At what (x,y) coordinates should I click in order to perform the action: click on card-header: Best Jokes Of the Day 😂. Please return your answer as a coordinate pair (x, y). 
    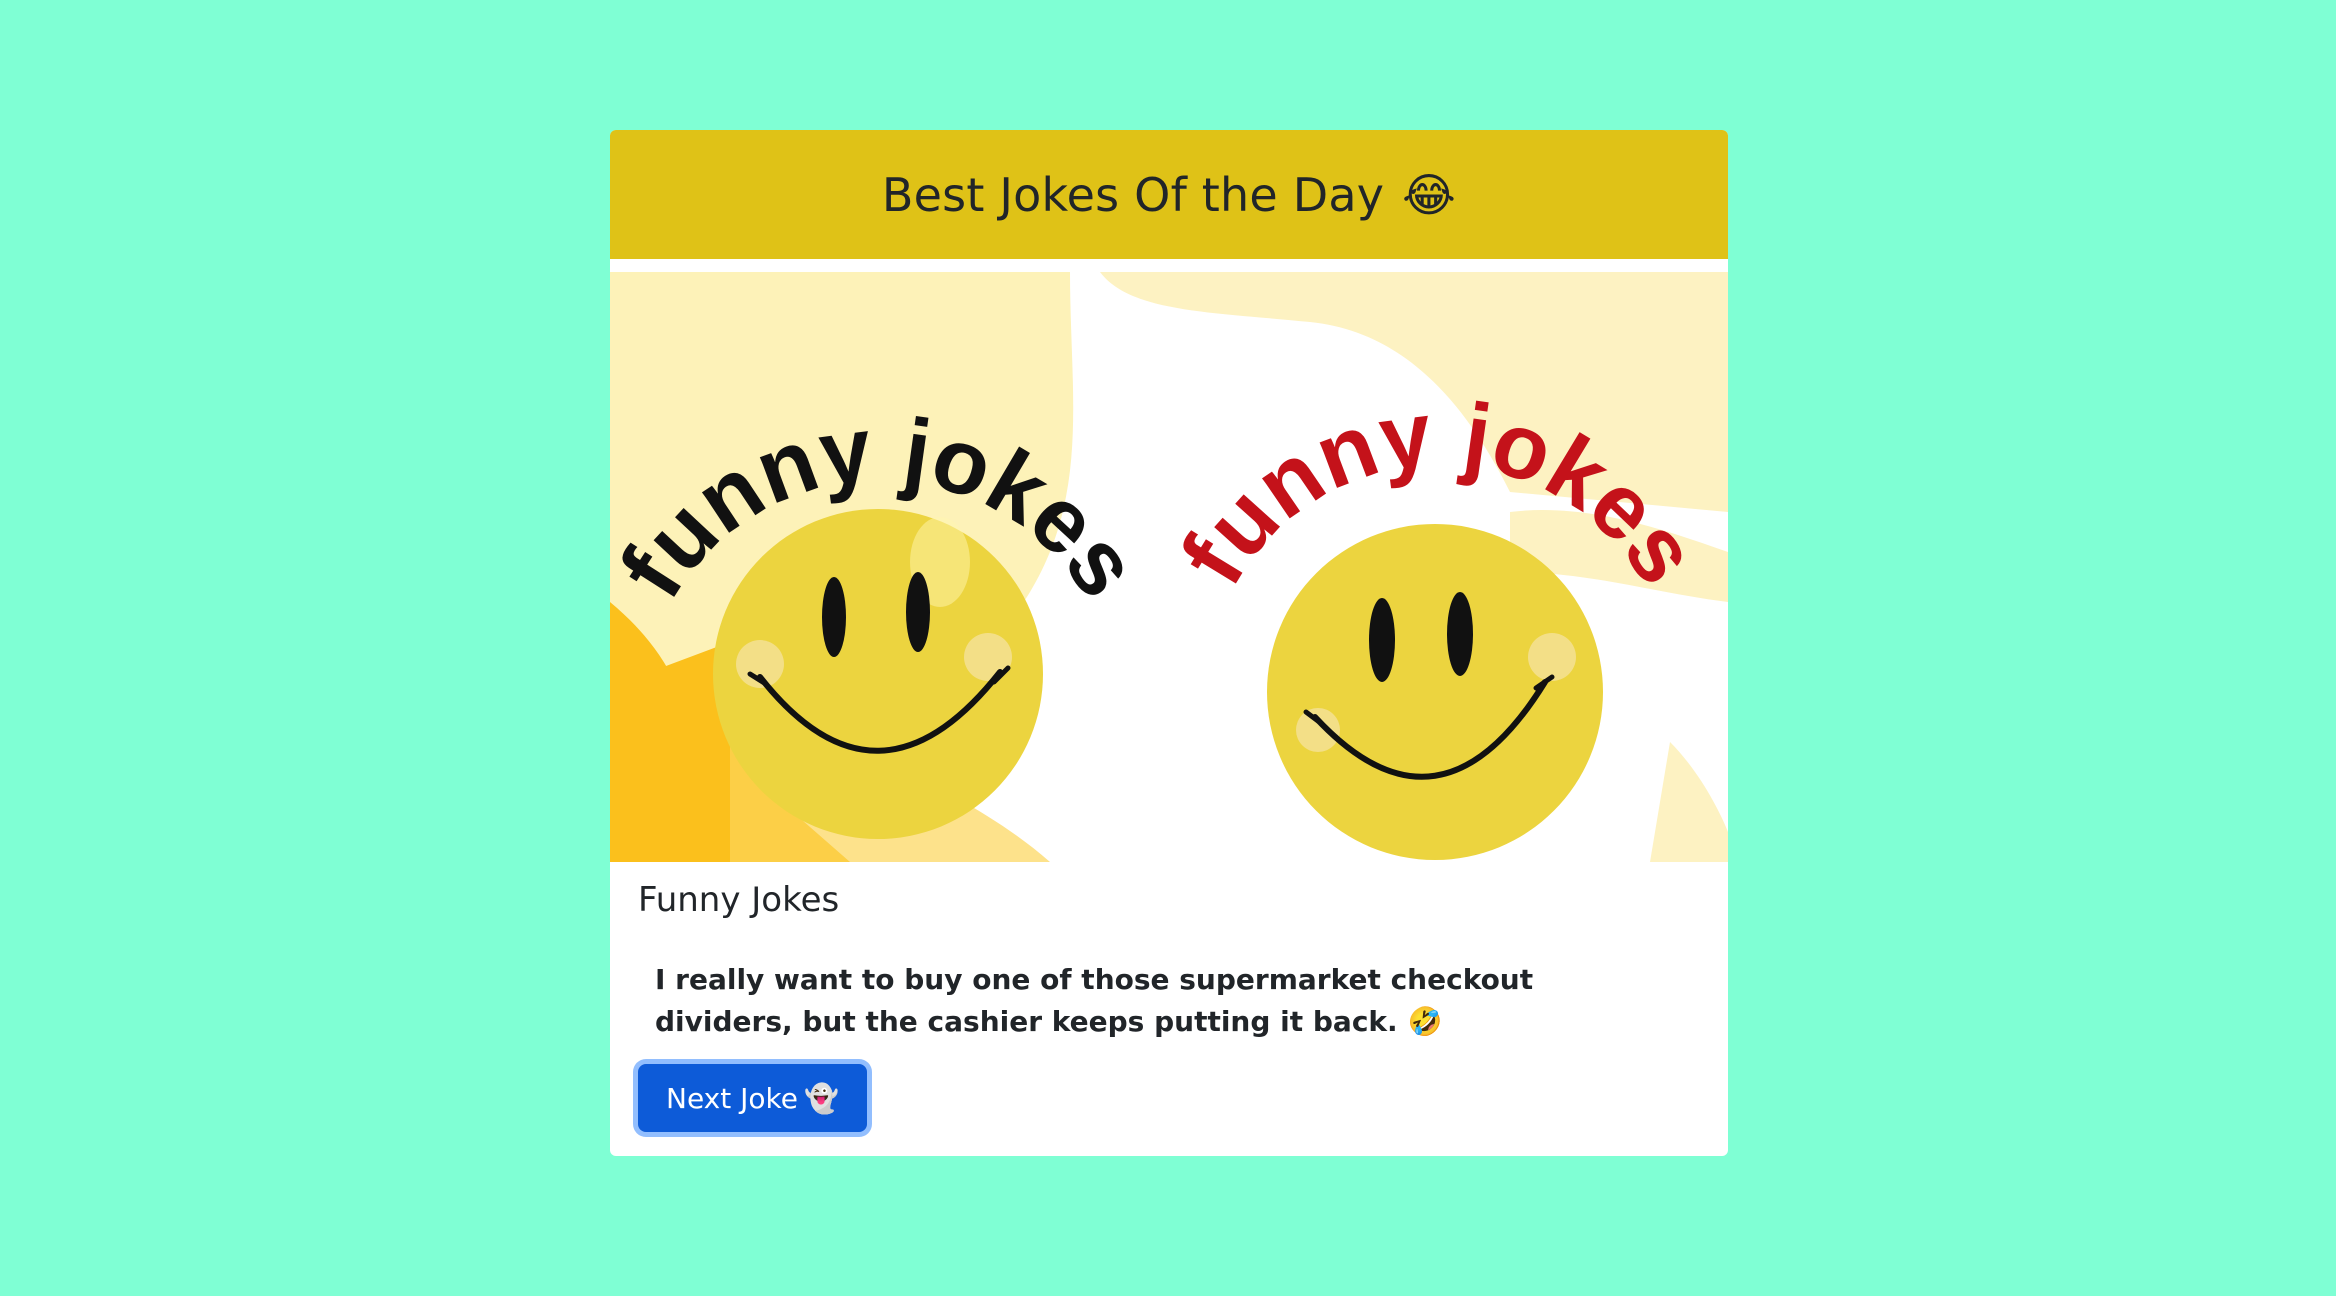
    Looking at the image, I should click on (1169, 194).